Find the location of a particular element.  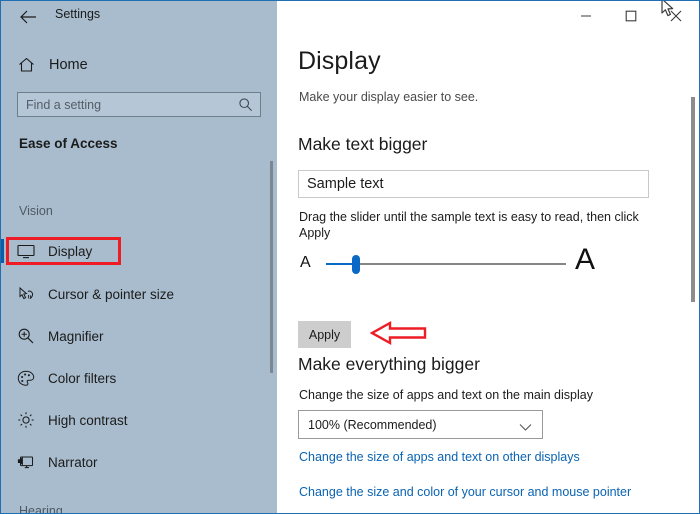

slider-max-label: A is located at coordinates (585, 259).